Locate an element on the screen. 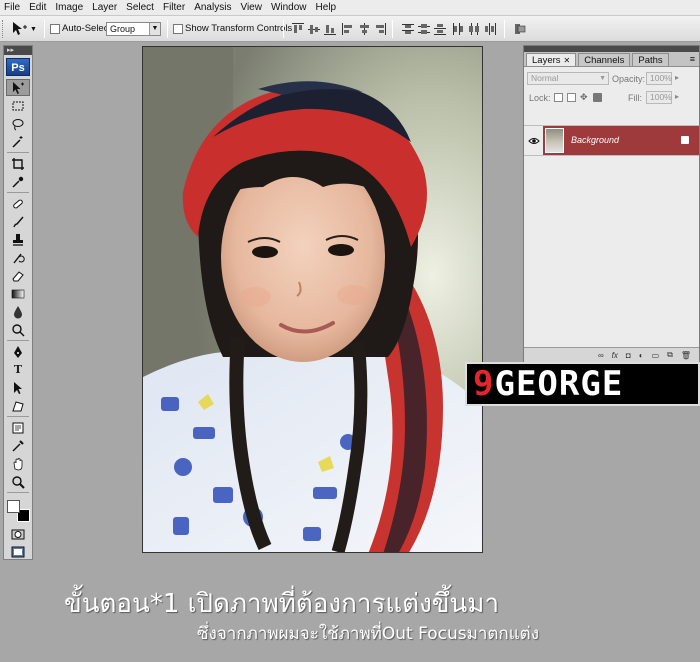  shape-tool is located at coordinates (18, 405).